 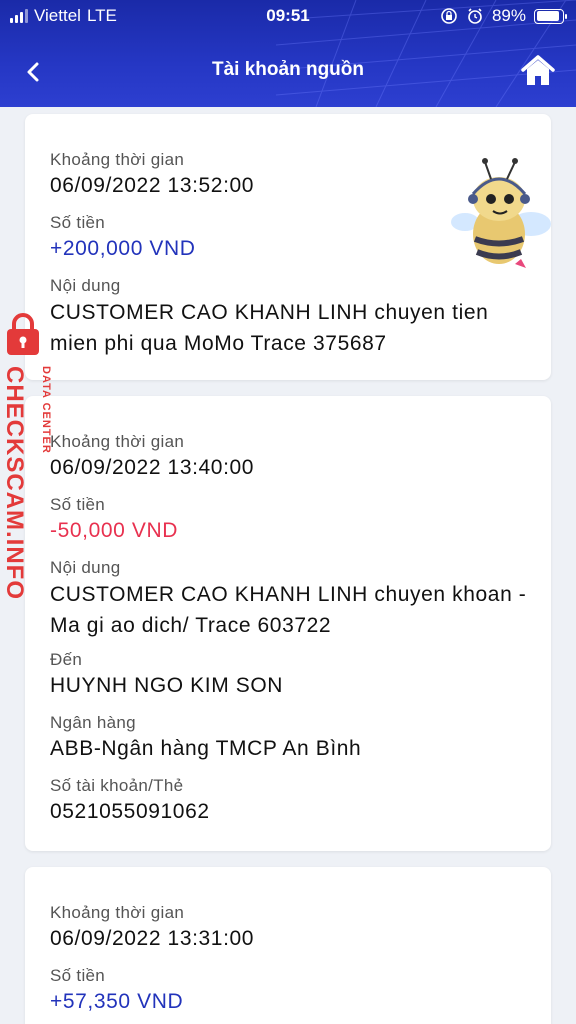 What do you see at coordinates (475, 16) in the screenshot?
I see `alarm-icon` at bounding box center [475, 16].